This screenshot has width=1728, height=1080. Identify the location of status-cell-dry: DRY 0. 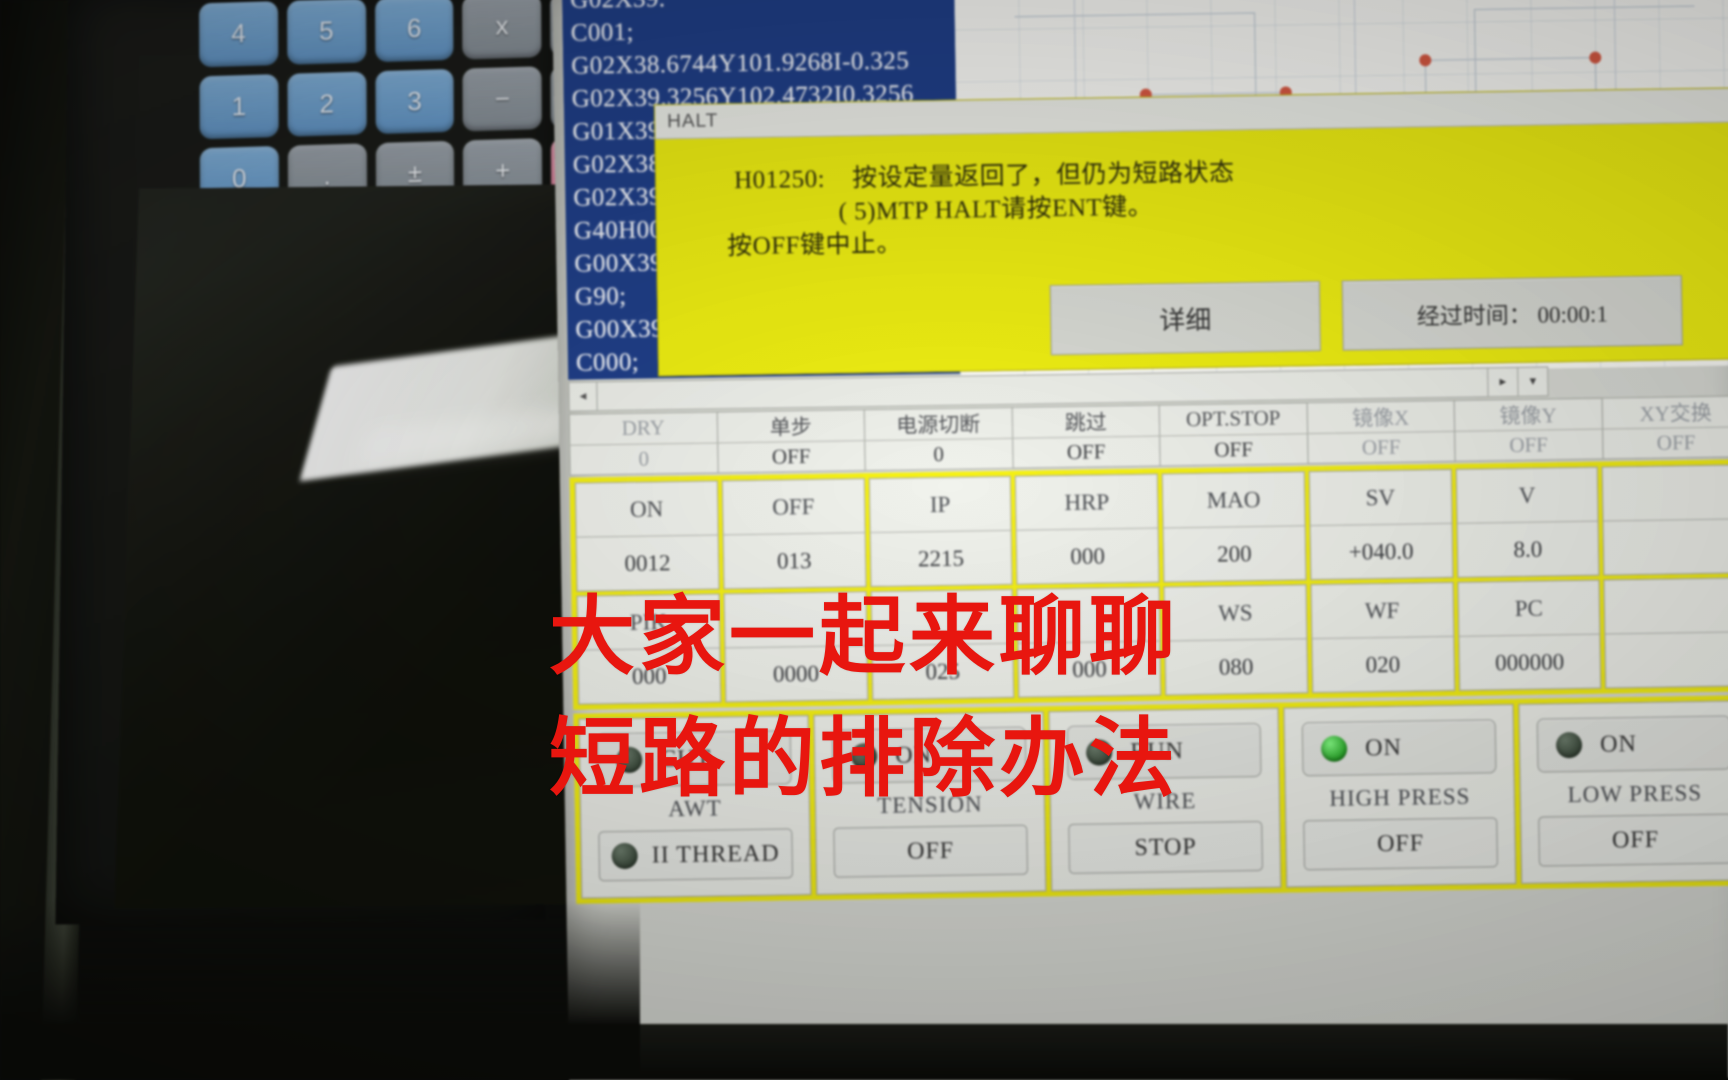
(643, 443).